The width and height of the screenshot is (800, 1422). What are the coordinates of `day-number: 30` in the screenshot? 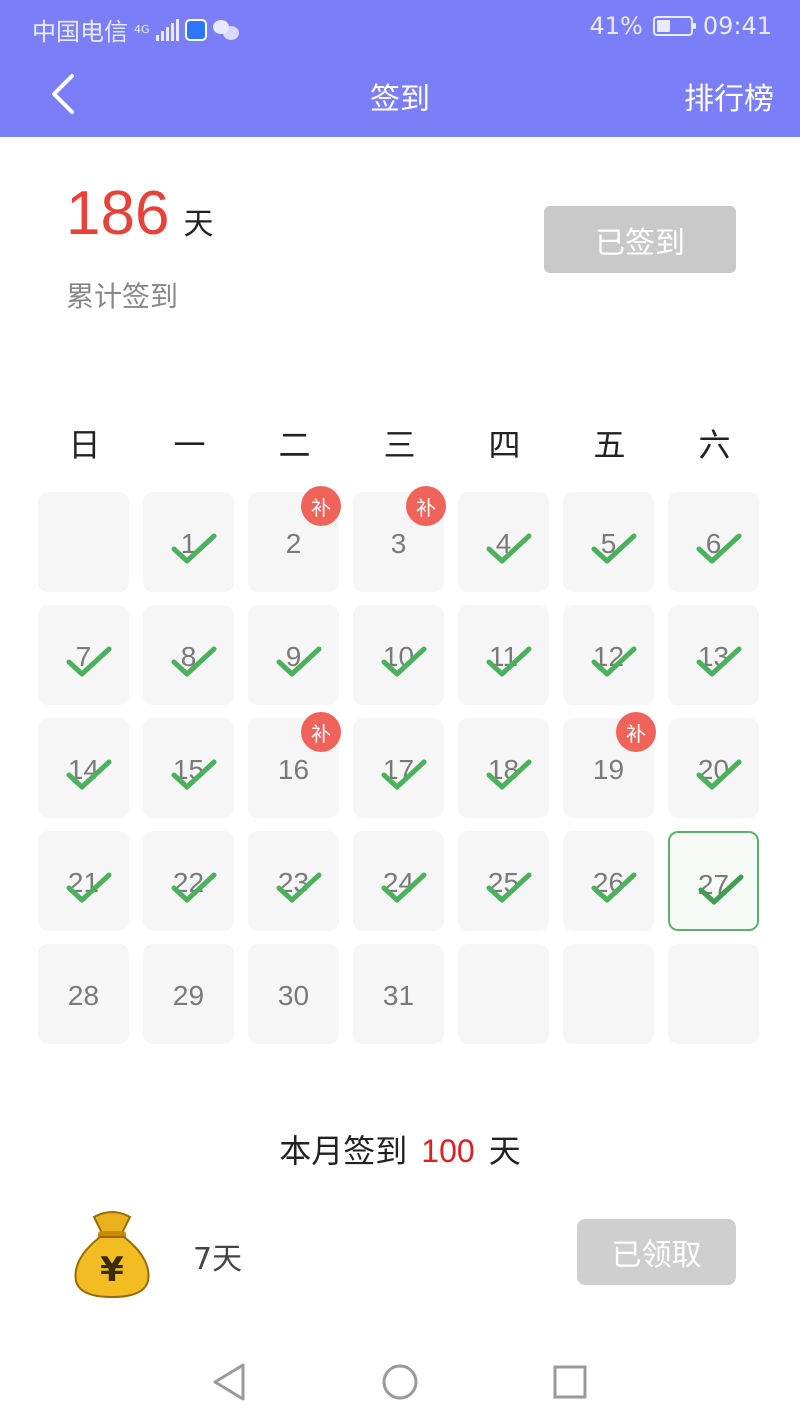 It's located at (293, 995).